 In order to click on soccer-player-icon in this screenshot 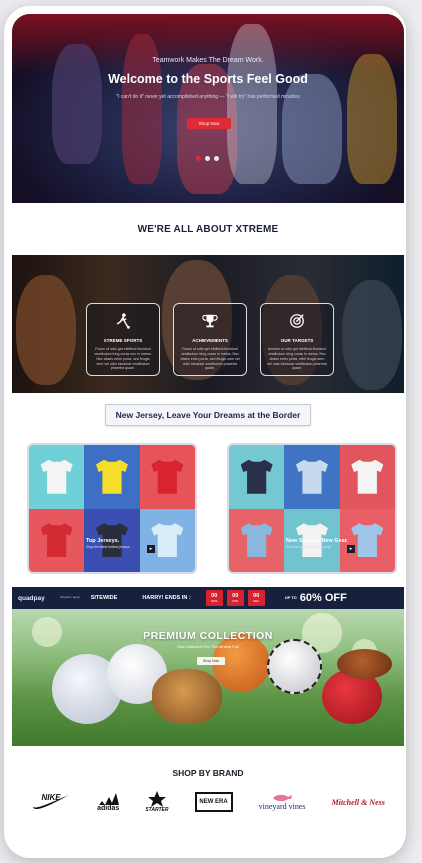, I will do `click(123, 321)`.